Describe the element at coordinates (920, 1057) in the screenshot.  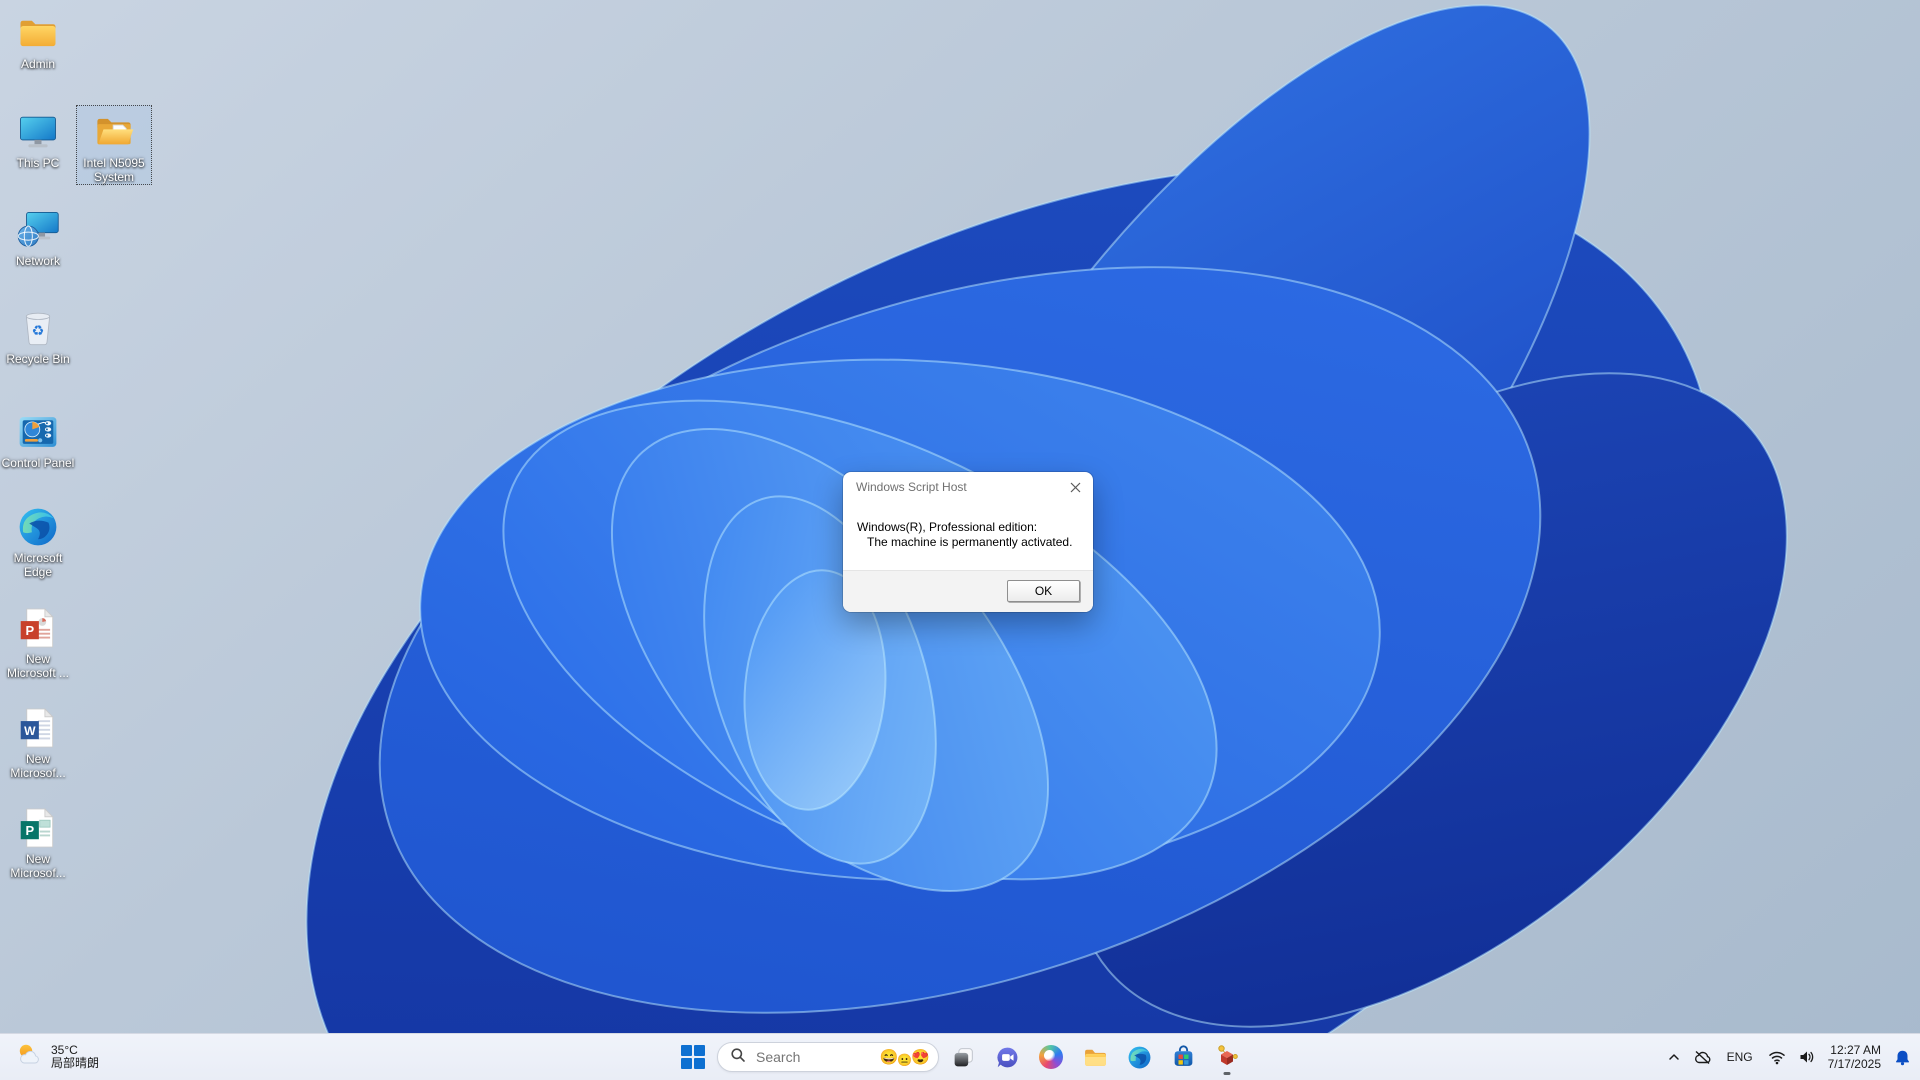
I see `emoji-heart-eyes-icon: 😍` at that location.